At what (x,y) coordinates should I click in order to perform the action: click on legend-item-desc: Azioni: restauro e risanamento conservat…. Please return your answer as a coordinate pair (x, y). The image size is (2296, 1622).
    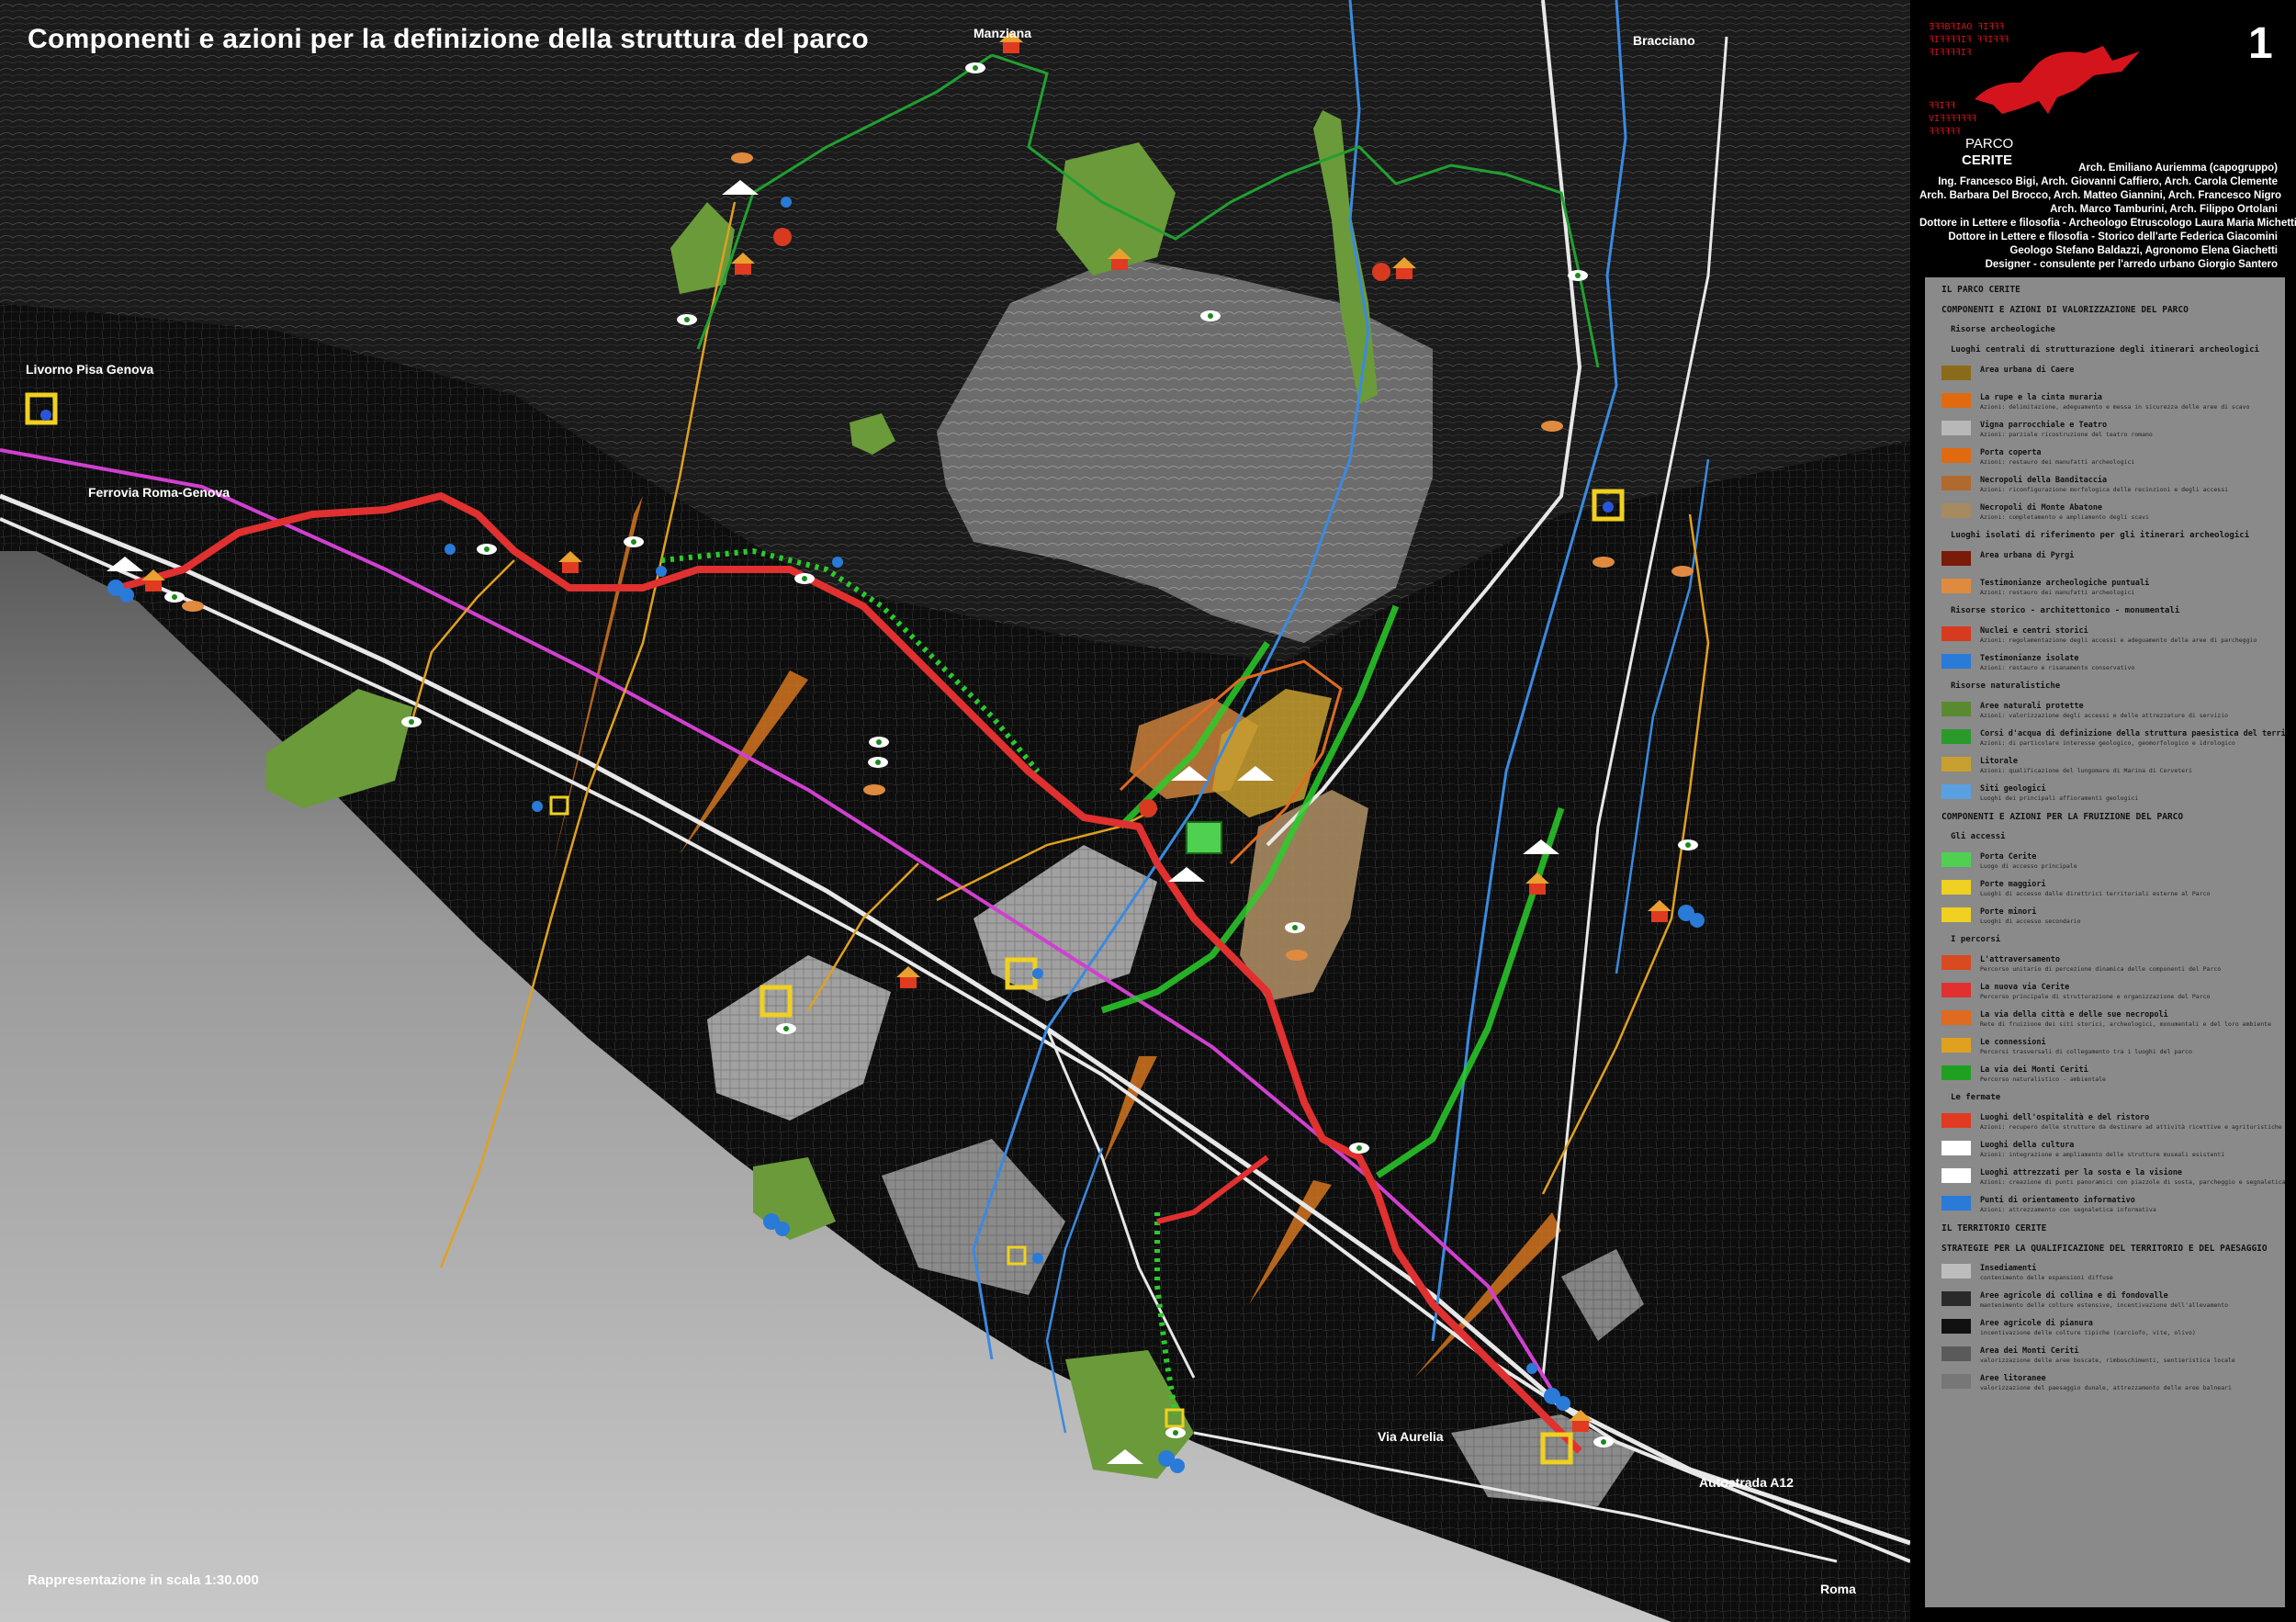
    Looking at the image, I should click on (2057, 667).